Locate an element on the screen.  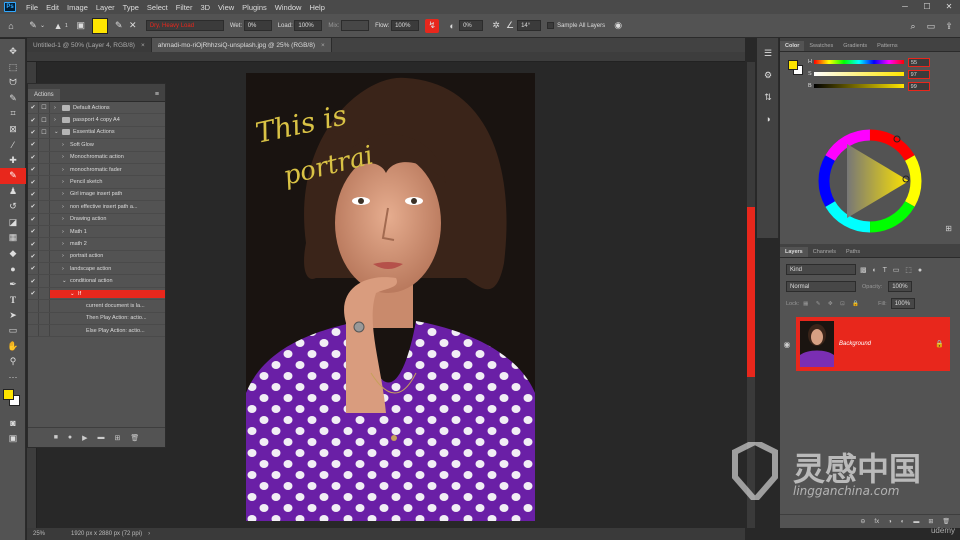
status-menu-arrow: › is located at coordinates (149, 534).